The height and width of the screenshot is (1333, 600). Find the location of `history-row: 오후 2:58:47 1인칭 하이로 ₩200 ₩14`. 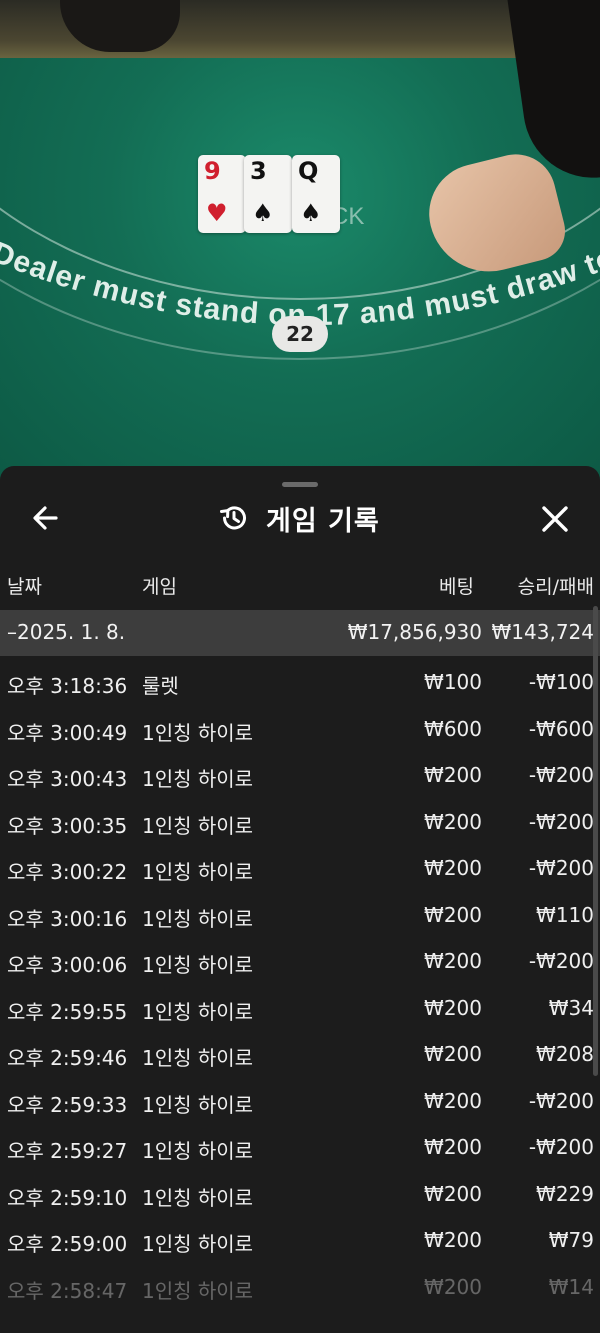

history-row: 오후 2:58:47 1인칭 하이로 ₩200 ₩14 is located at coordinates (300, 1288).